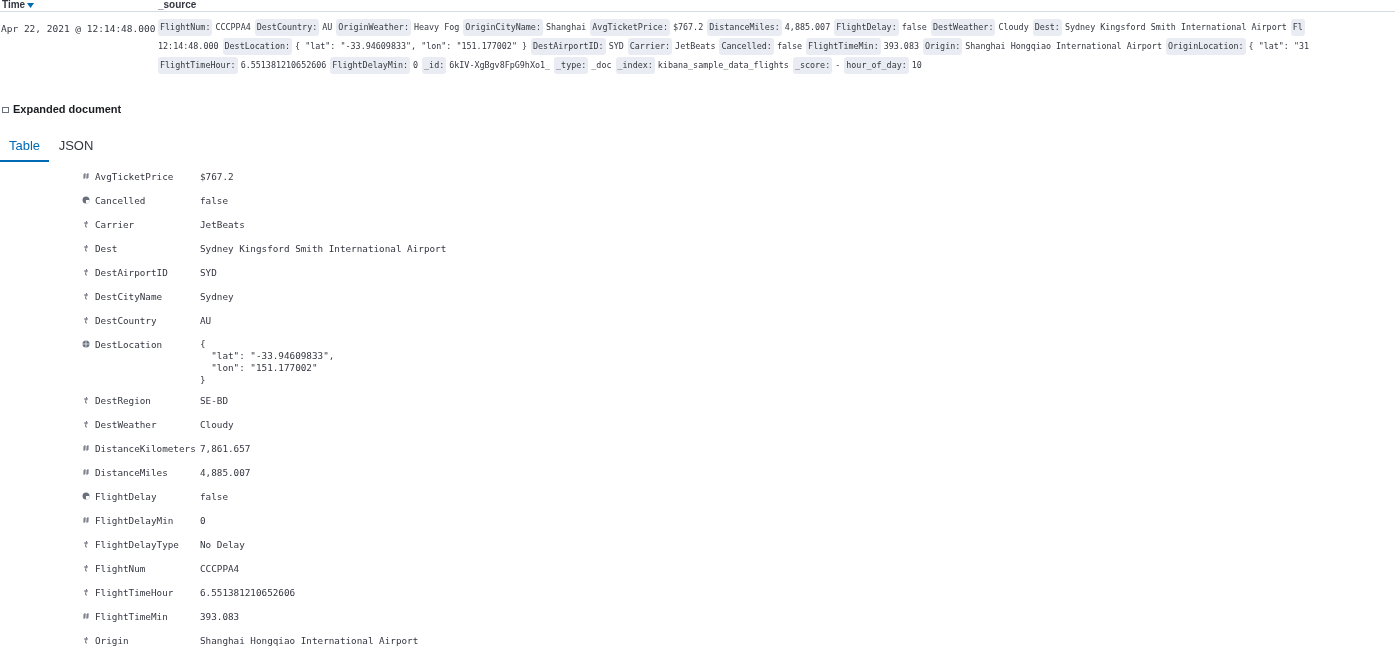 The image size is (1395, 663). Describe the element at coordinates (126, 496) in the screenshot. I see `field-name: FlightDelay` at that location.